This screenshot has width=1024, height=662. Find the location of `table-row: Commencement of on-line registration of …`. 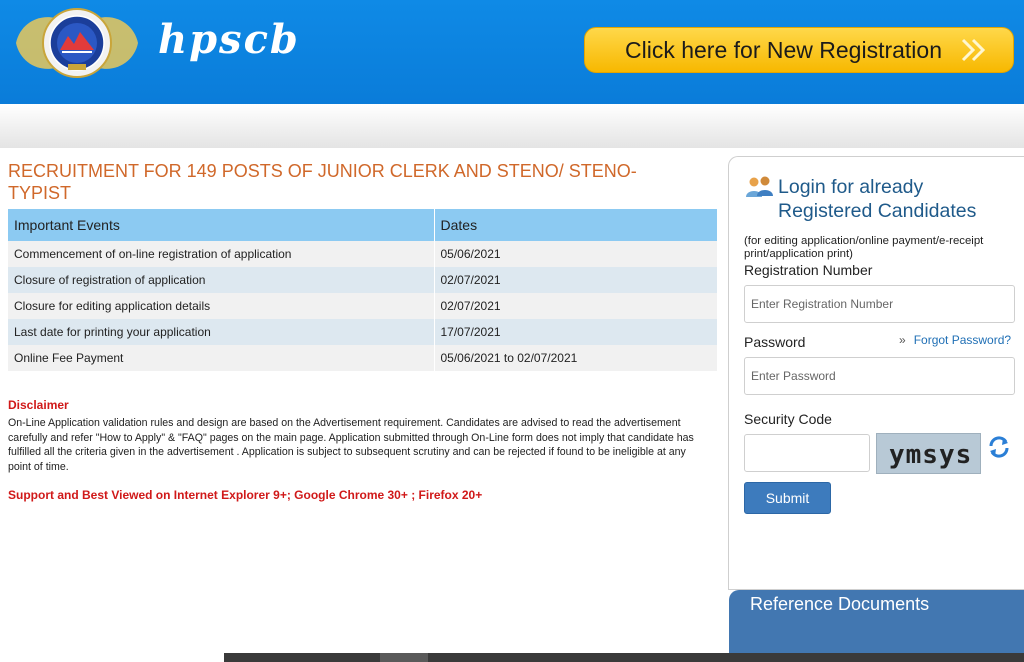

table-row: Commencement of on-line registration of … is located at coordinates (363, 254).